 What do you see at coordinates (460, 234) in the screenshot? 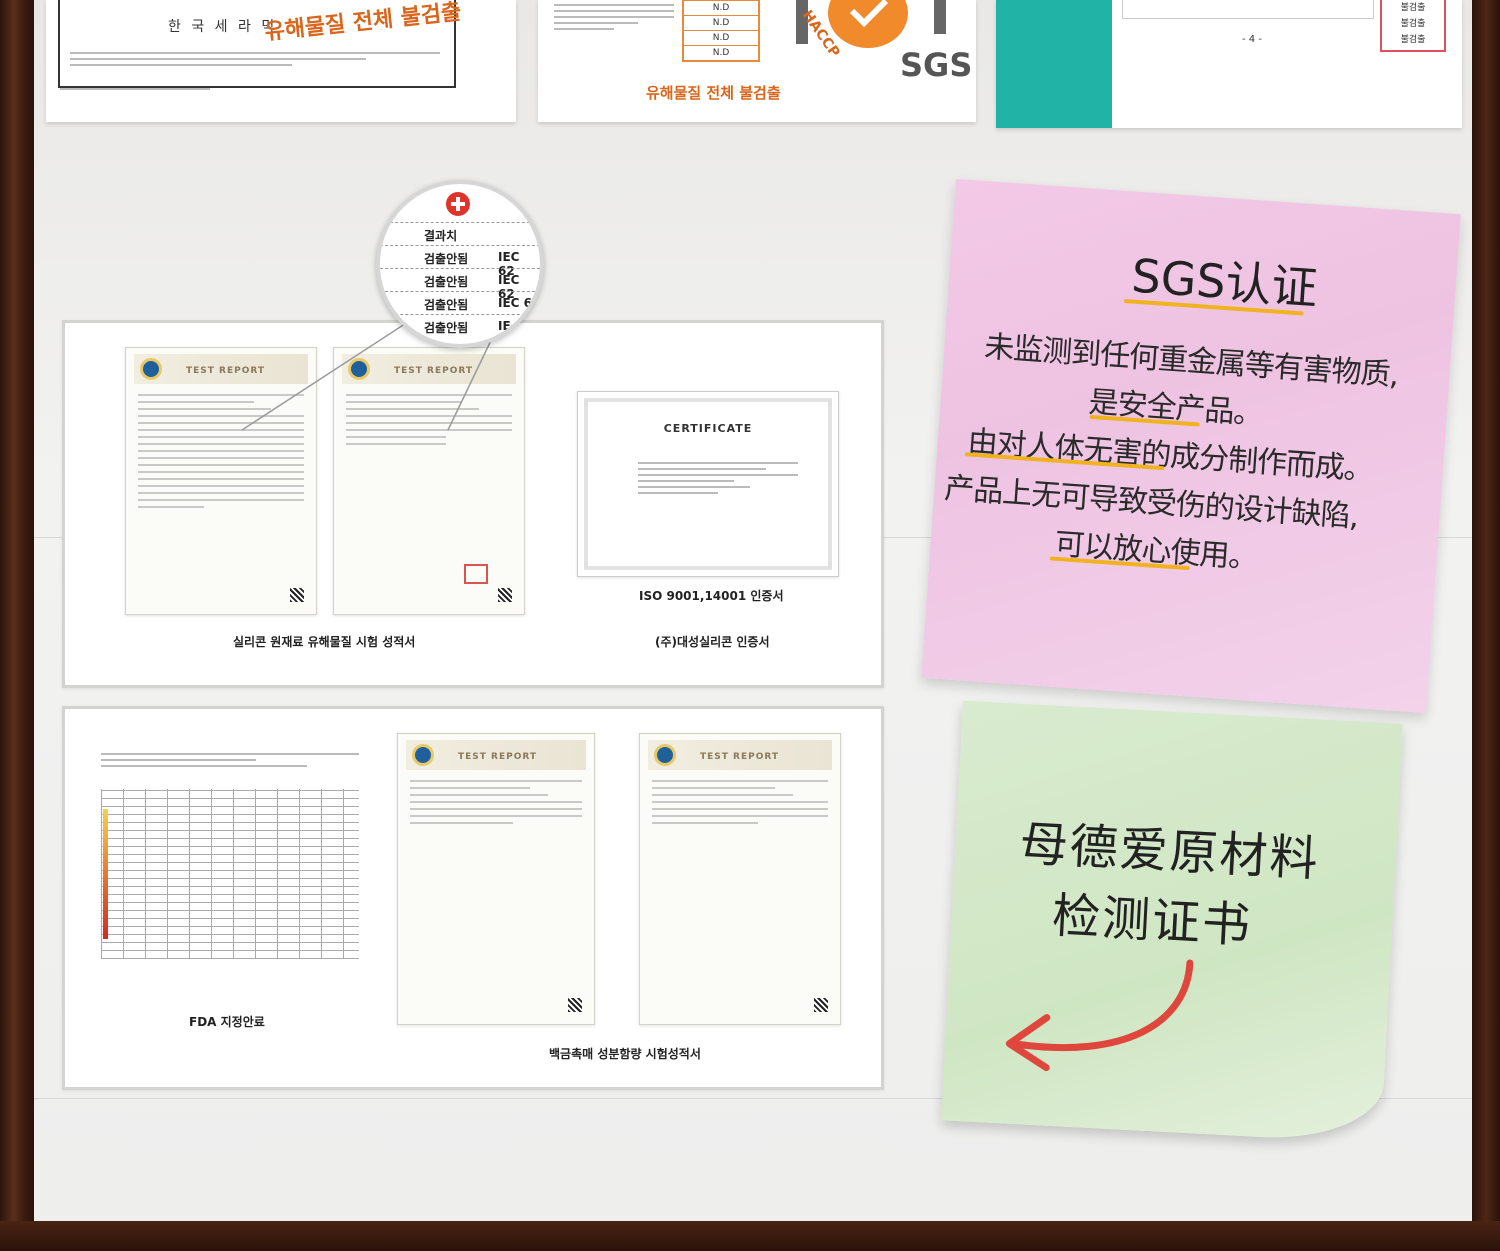
I see `magnifier-header-row: 결과치` at bounding box center [460, 234].